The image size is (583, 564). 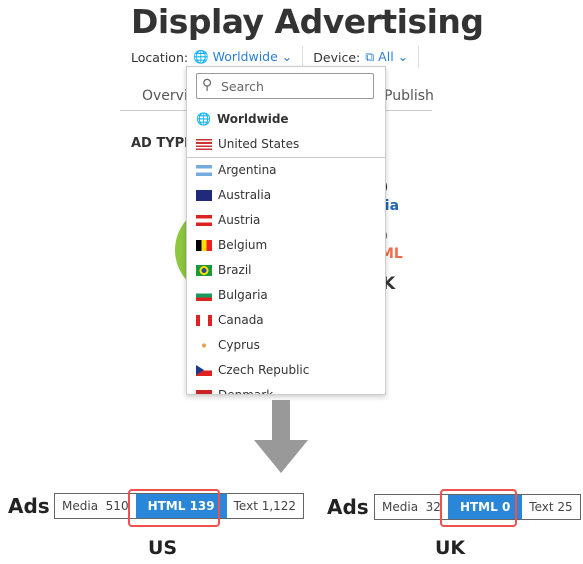 I want to click on option-country: Bulgaria, so click(x=232, y=295).